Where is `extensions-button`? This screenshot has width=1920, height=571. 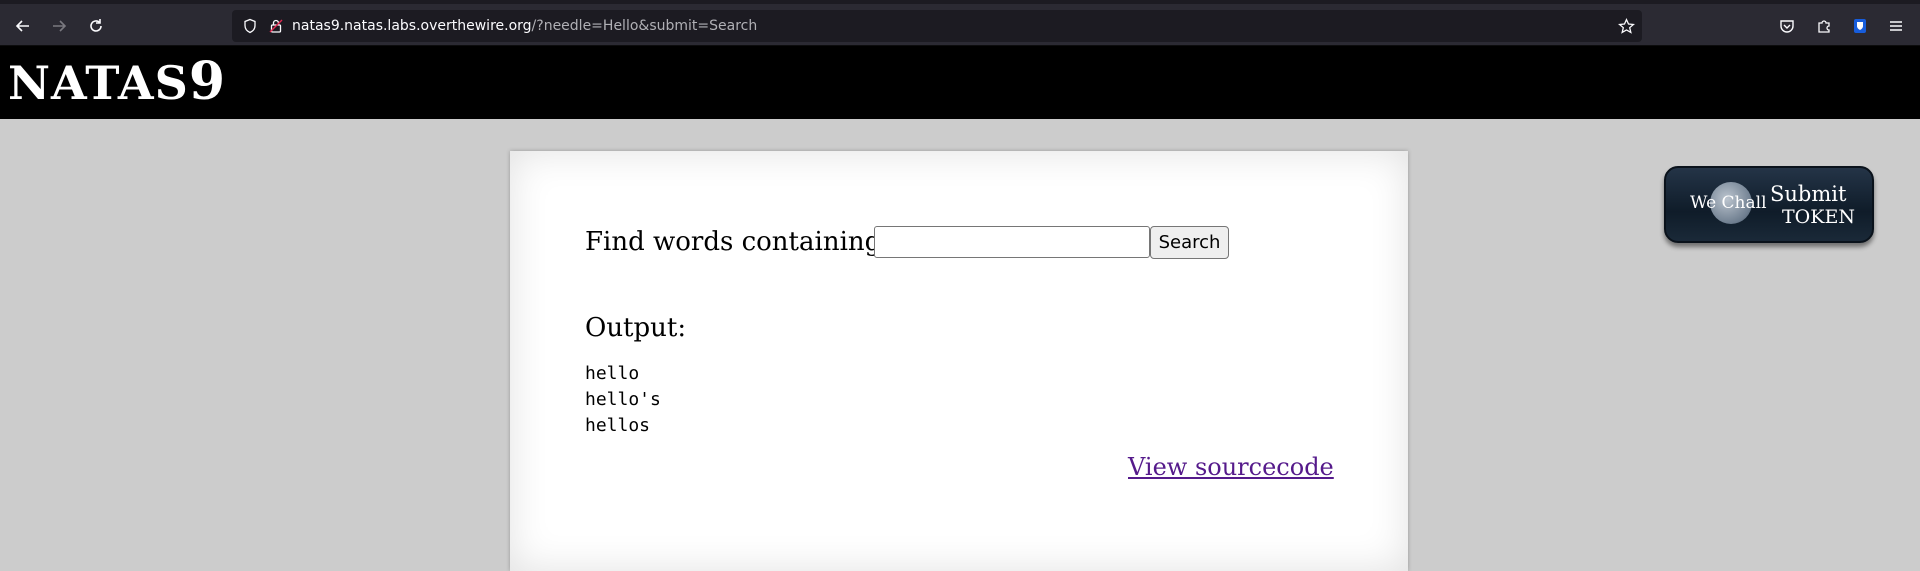
extensions-button is located at coordinates (1824, 26).